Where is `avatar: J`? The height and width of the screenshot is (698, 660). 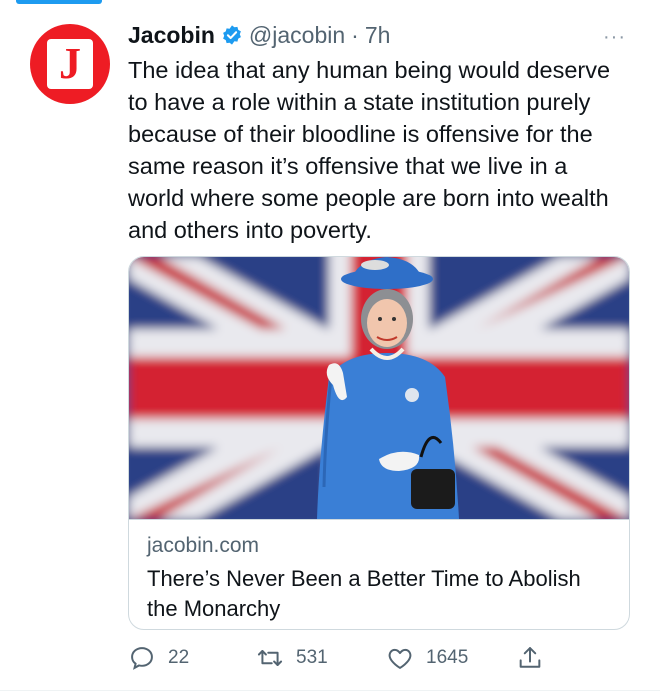 avatar: J is located at coordinates (70, 64).